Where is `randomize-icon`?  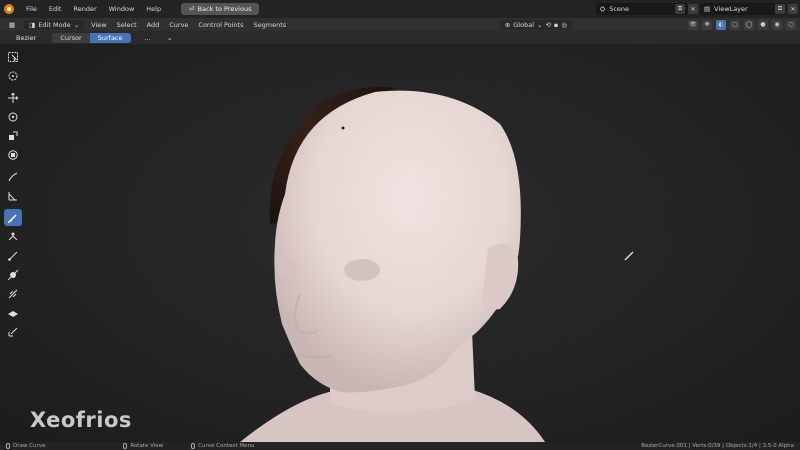
randomize-icon is located at coordinates (13, 293).